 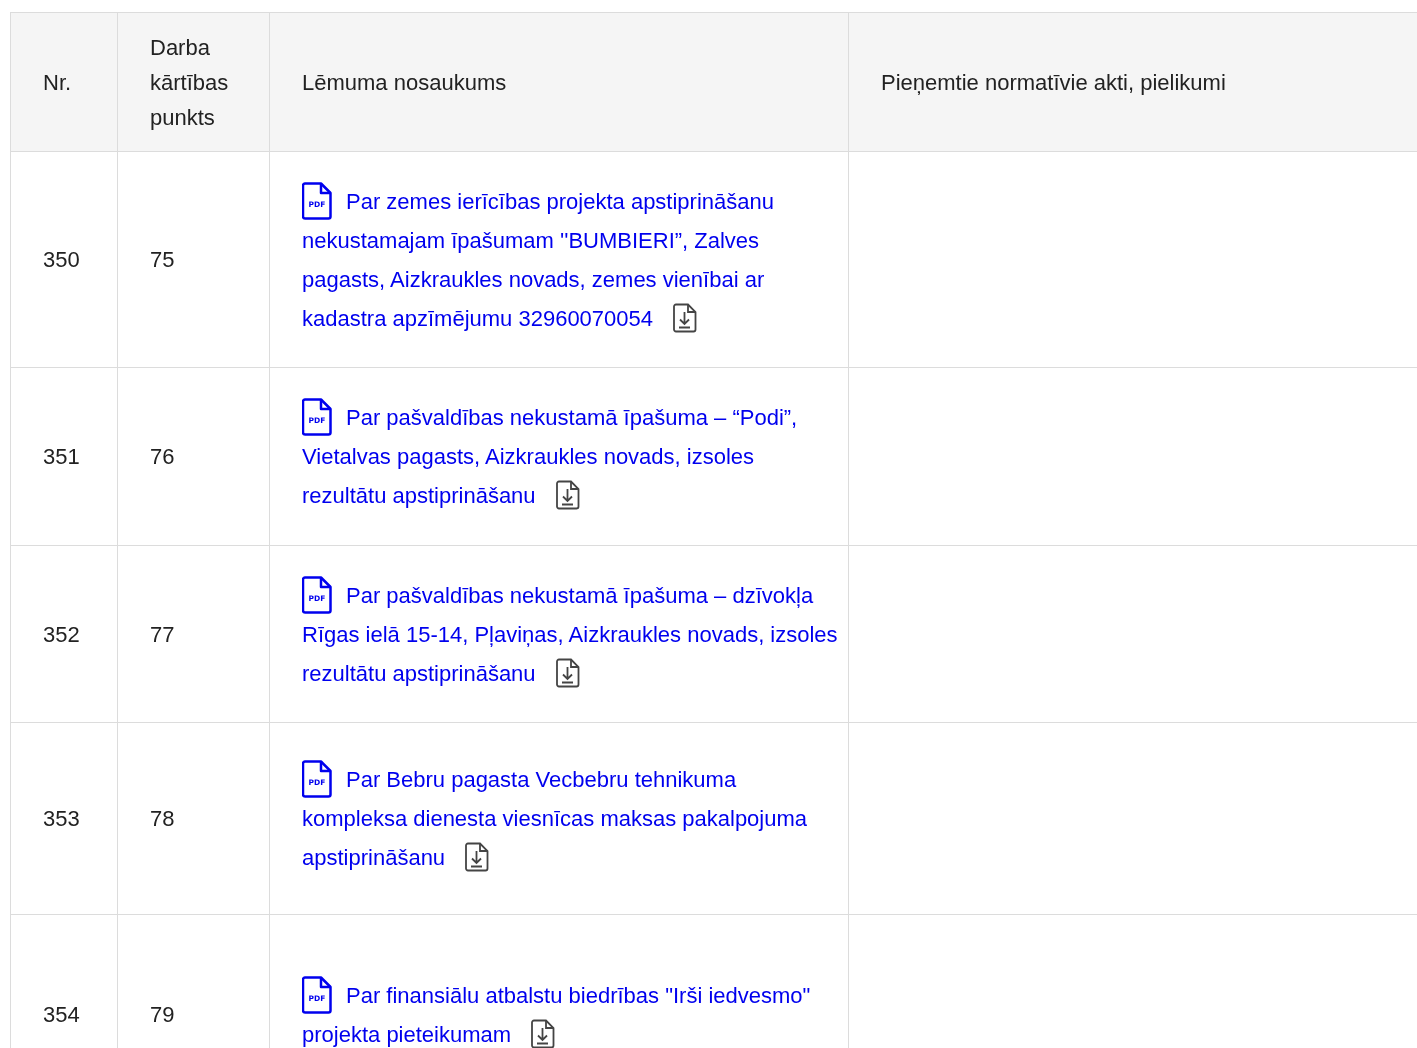 What do you see at coordinates (64, 818) in the screenshot?
I see `table-cell: 353` at bounding box center [64, 818].